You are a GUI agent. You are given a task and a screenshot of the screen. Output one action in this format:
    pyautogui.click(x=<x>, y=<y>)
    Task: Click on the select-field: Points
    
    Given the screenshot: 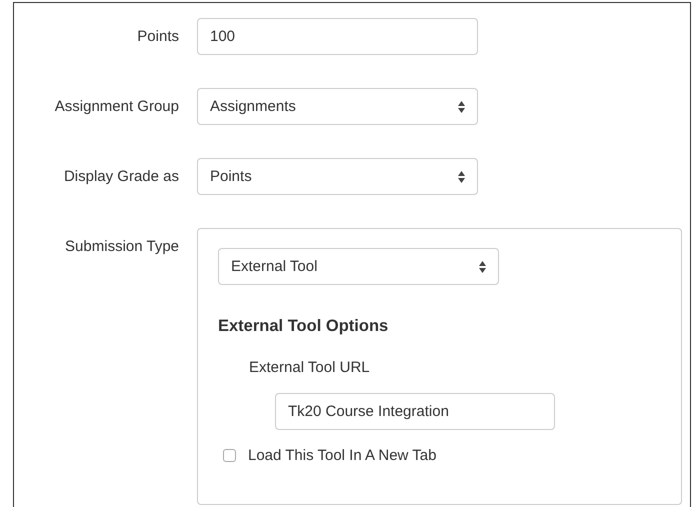 What is the action you would take?
    pyautogui.click(x=337, y=176)
    